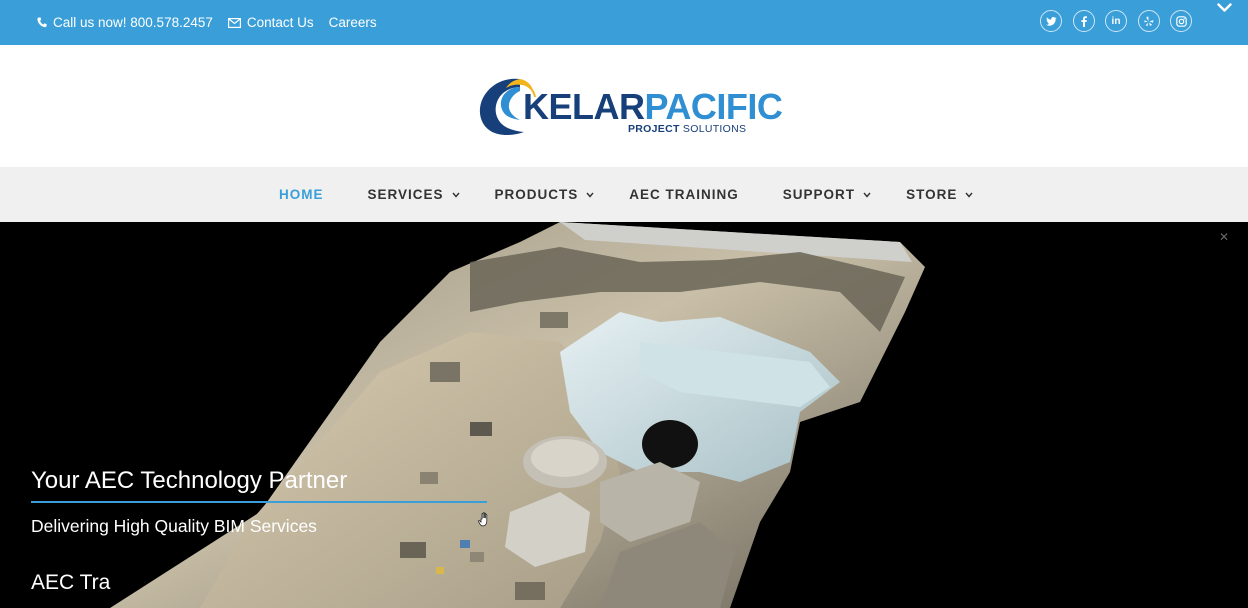 Image resolution: width=1248 pixels, height=608 pixels. What do you see at coordinates (259, 502) in the screenshot?
I see `hero-title-underline` at bounding box center [259, 502].